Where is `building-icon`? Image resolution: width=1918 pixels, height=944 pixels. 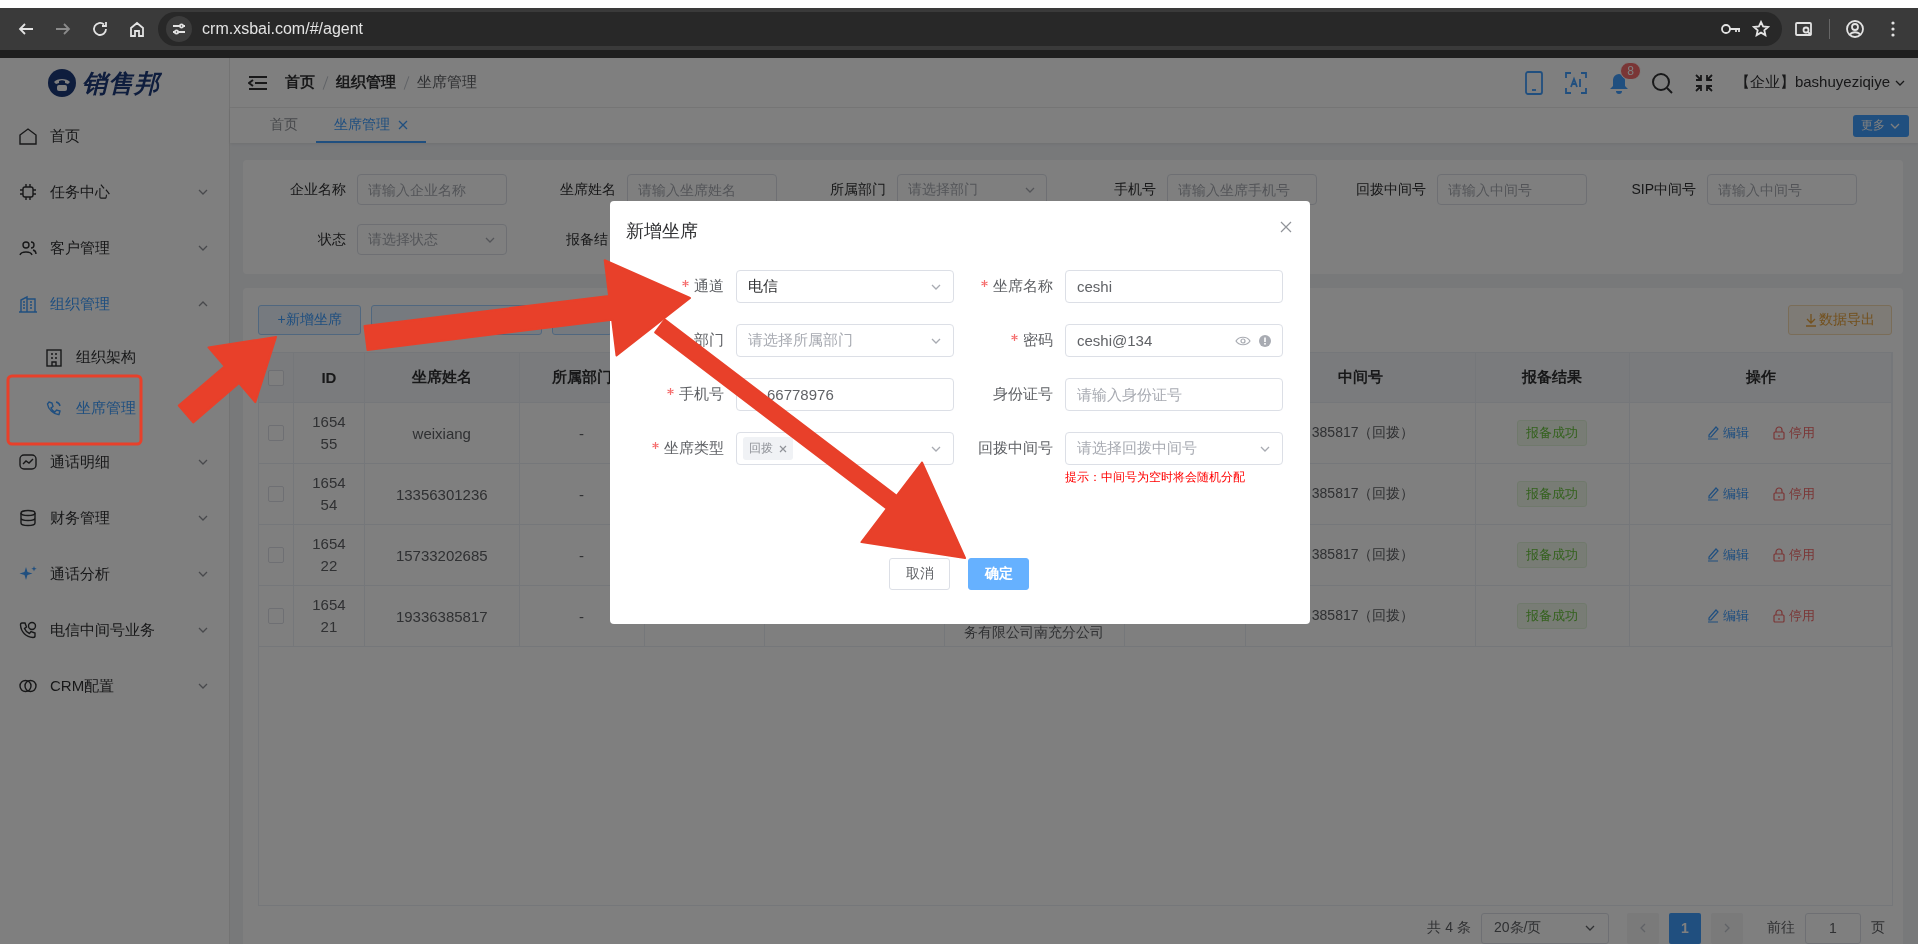 building-icon is located at coordinates (28, 304).